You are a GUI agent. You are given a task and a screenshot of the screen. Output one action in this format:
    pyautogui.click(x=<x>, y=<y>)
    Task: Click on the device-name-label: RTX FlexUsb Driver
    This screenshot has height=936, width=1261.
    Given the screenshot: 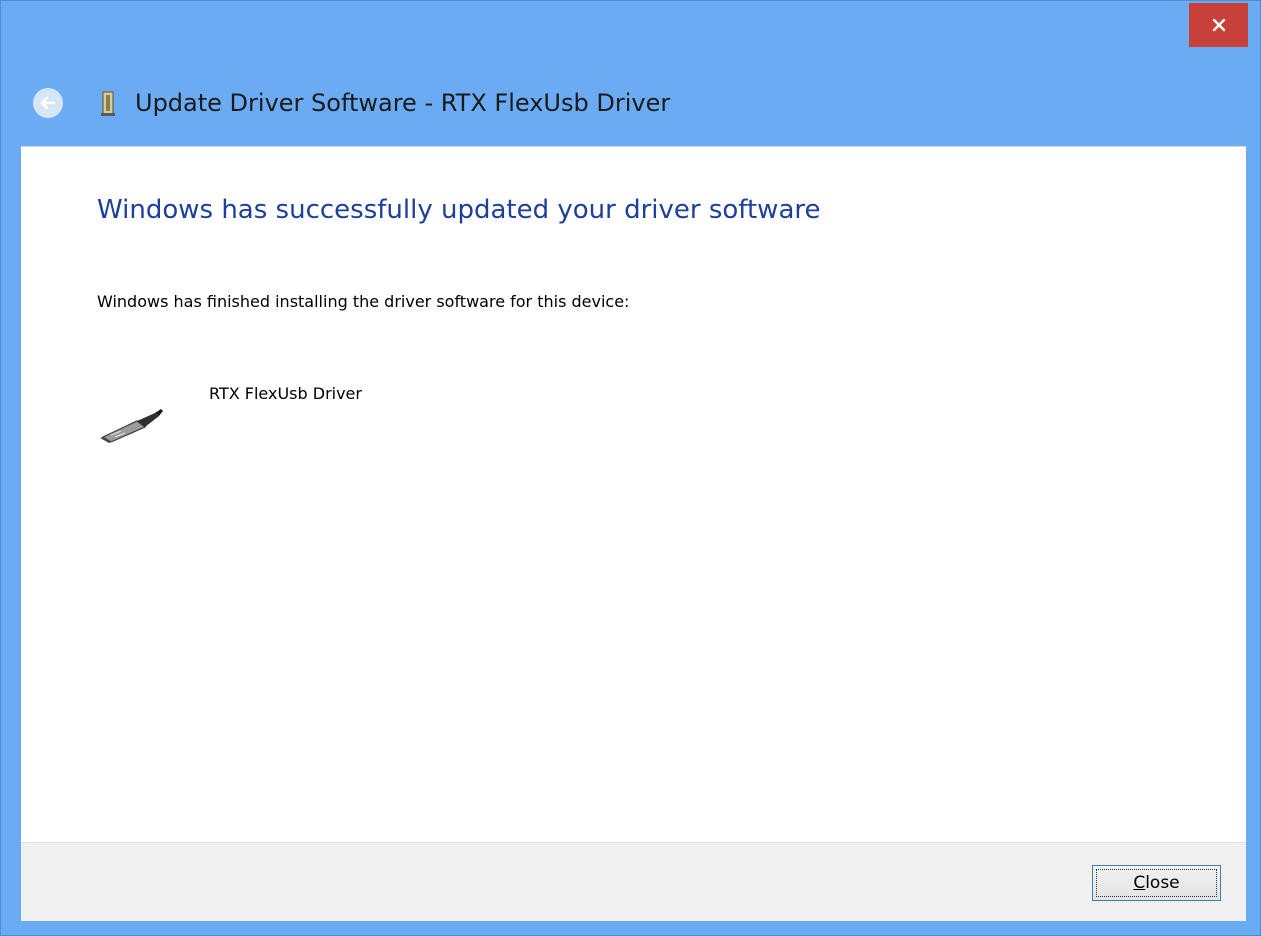 What is the action you would take?
    pyautogui.click(x=285, y=393)
    